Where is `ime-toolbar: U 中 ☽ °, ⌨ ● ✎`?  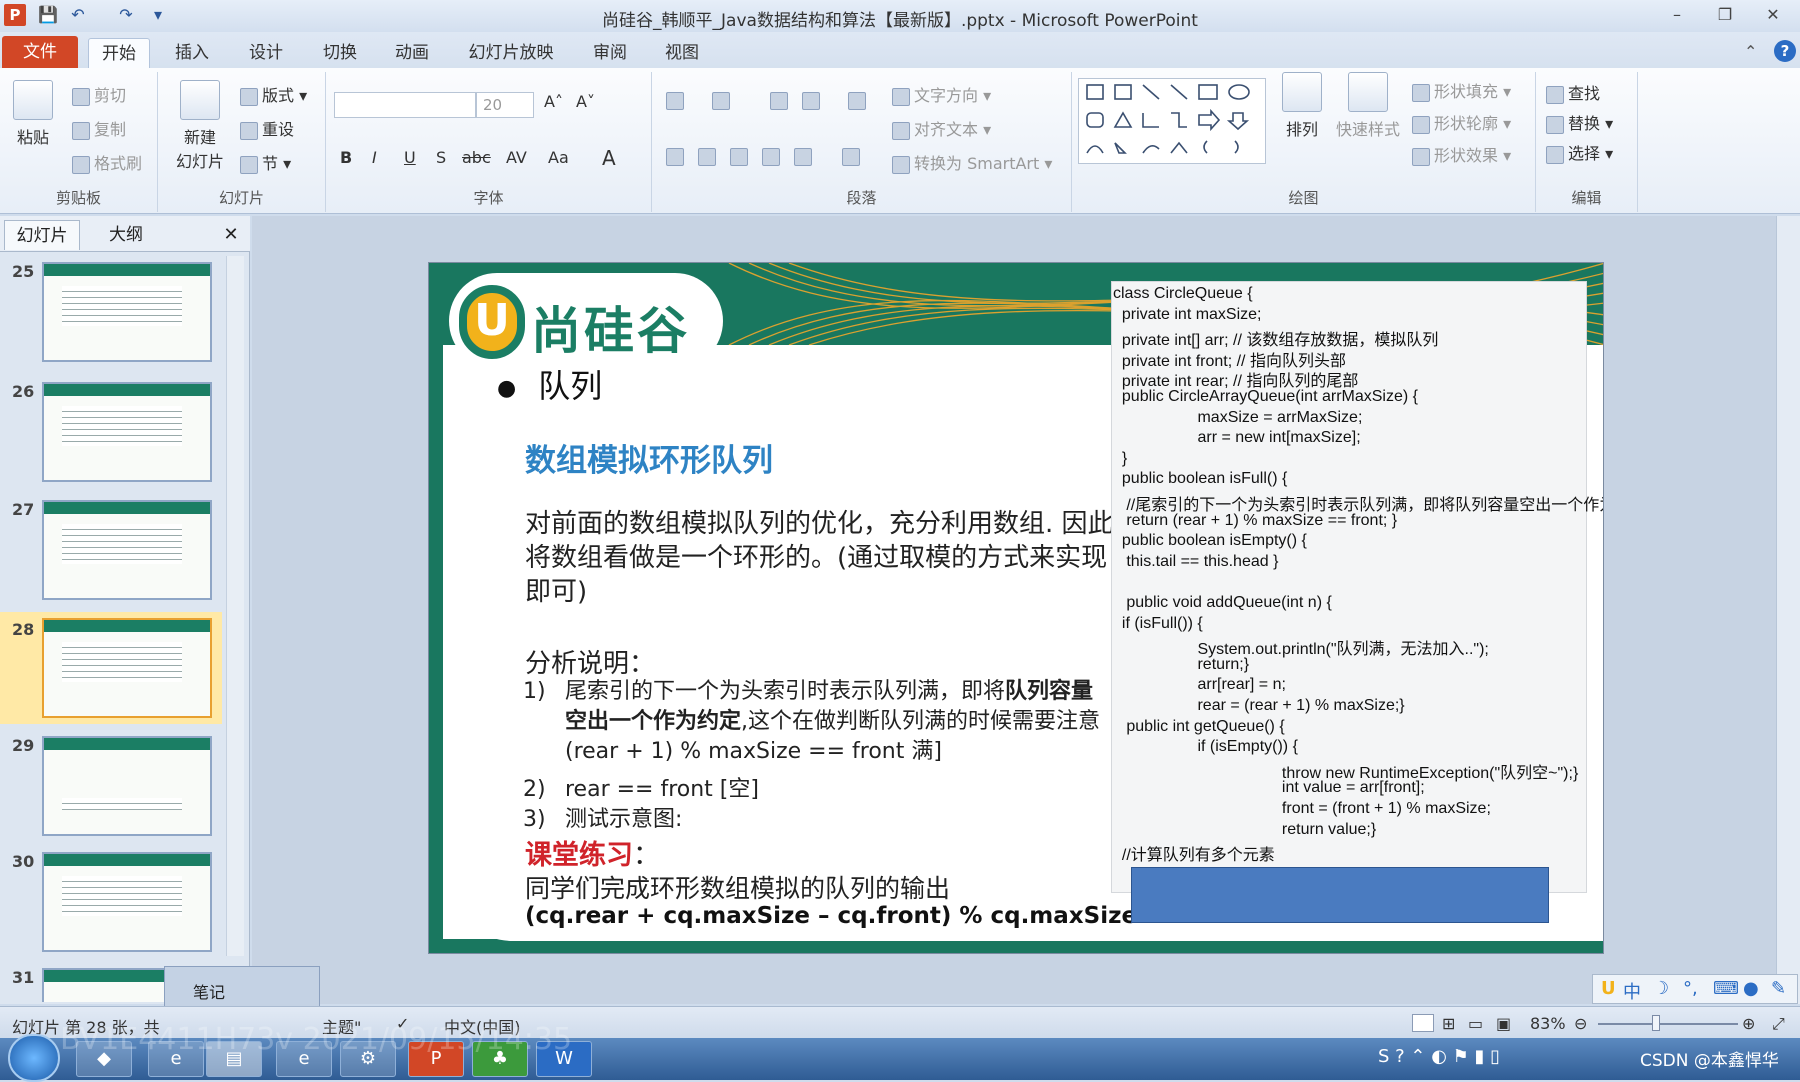
ime-toolbar: U 中 ☽ °, ⌨ ● ✎ is located at coordinates (1695, 989).